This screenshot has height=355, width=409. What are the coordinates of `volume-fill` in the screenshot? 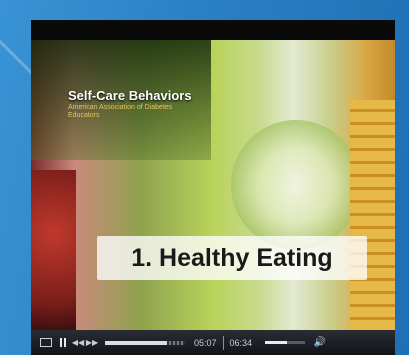 It's located at (276, 342).